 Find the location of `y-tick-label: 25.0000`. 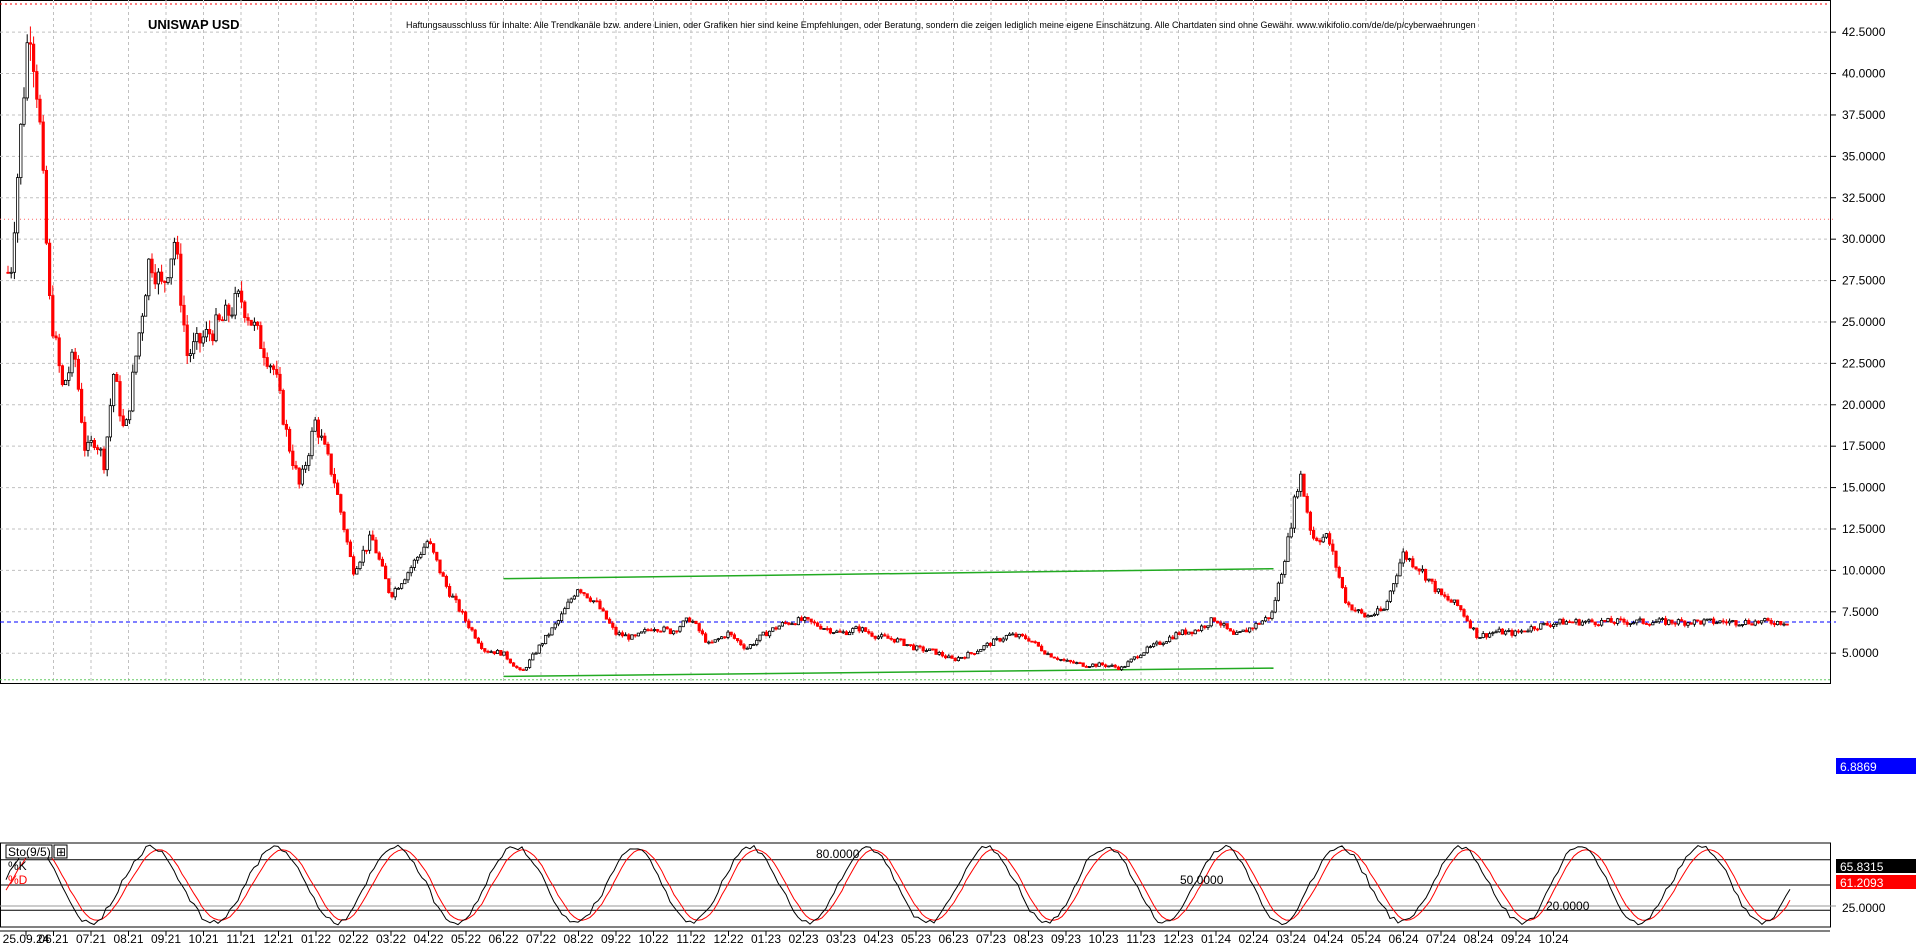

y-tick-label: 25.0000 is located at coordinates (1864, 322).